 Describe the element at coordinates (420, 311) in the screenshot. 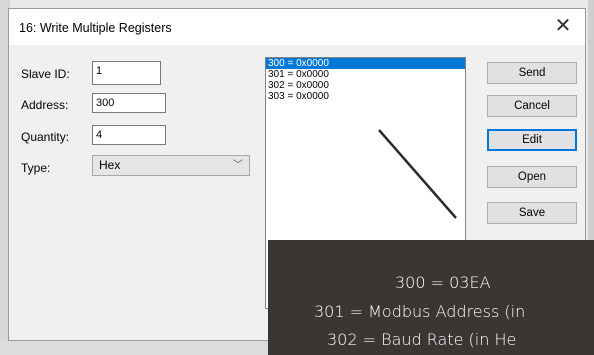

I see `caption-line-2: 301 = Modbus Address (in` at that location.